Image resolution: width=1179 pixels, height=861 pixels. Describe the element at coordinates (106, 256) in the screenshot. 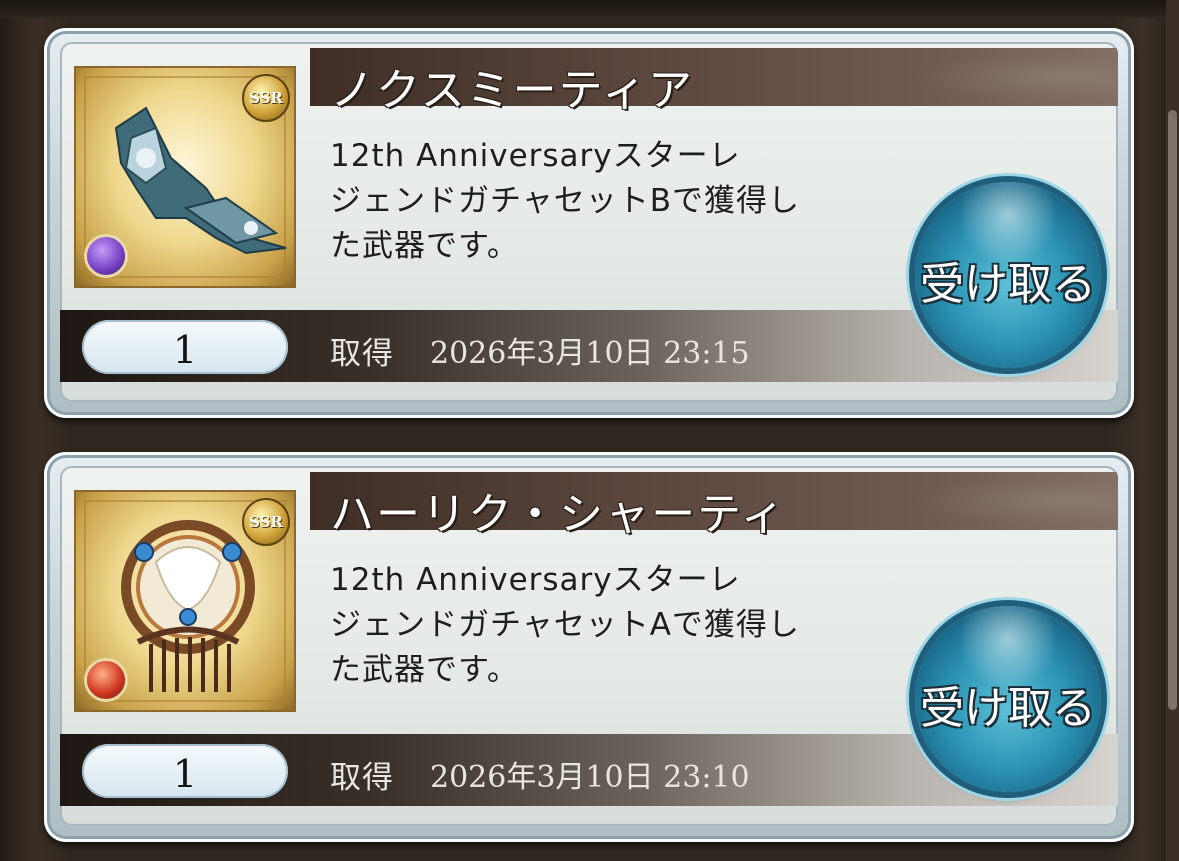

I see `dark-element-icon` at that location.